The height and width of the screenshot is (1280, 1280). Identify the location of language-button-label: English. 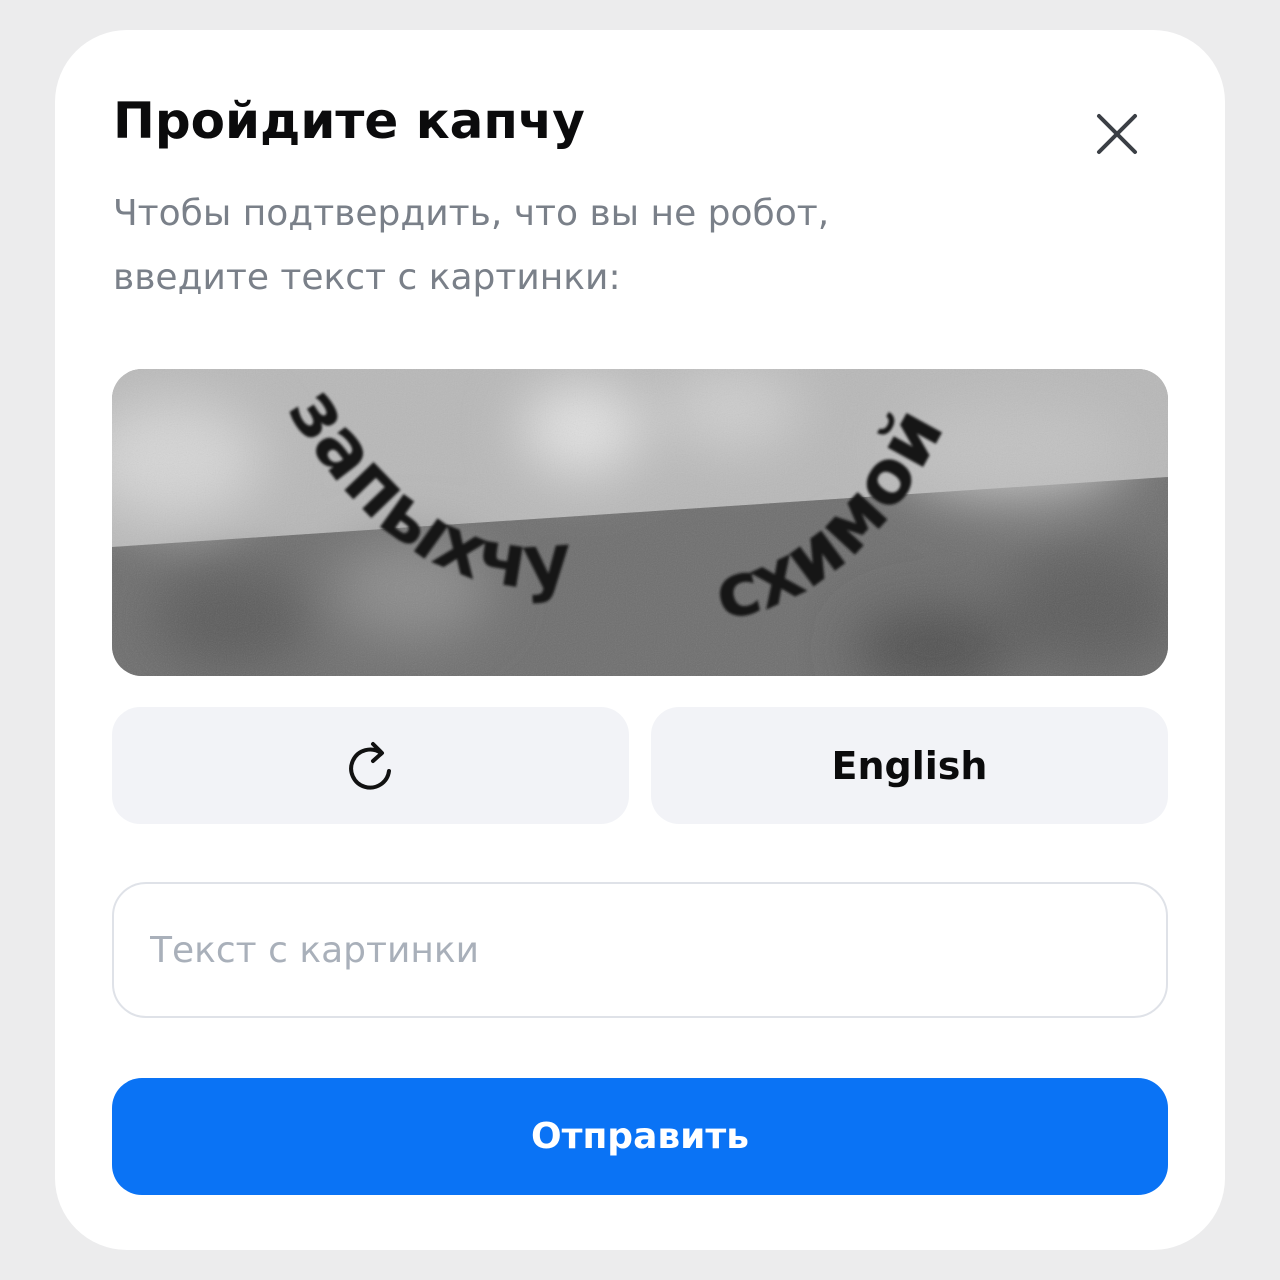
(909, 765).